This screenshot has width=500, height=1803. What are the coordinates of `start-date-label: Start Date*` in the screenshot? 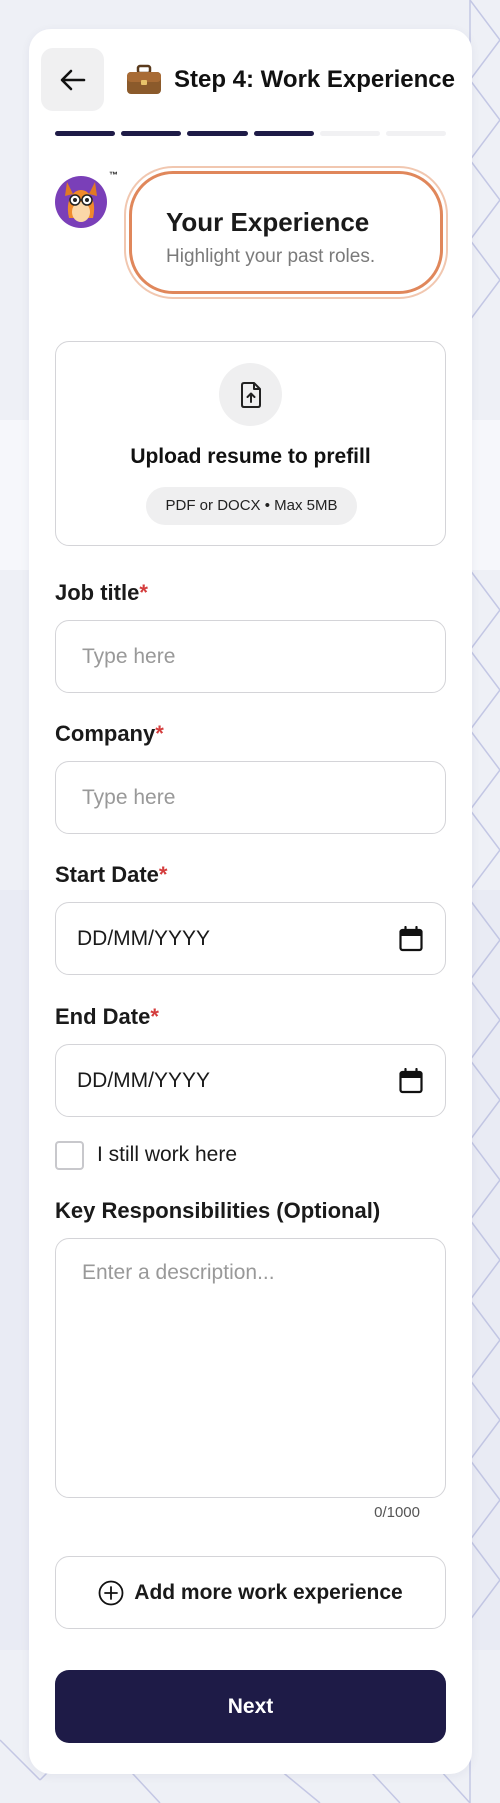 It's located at (111, 875).